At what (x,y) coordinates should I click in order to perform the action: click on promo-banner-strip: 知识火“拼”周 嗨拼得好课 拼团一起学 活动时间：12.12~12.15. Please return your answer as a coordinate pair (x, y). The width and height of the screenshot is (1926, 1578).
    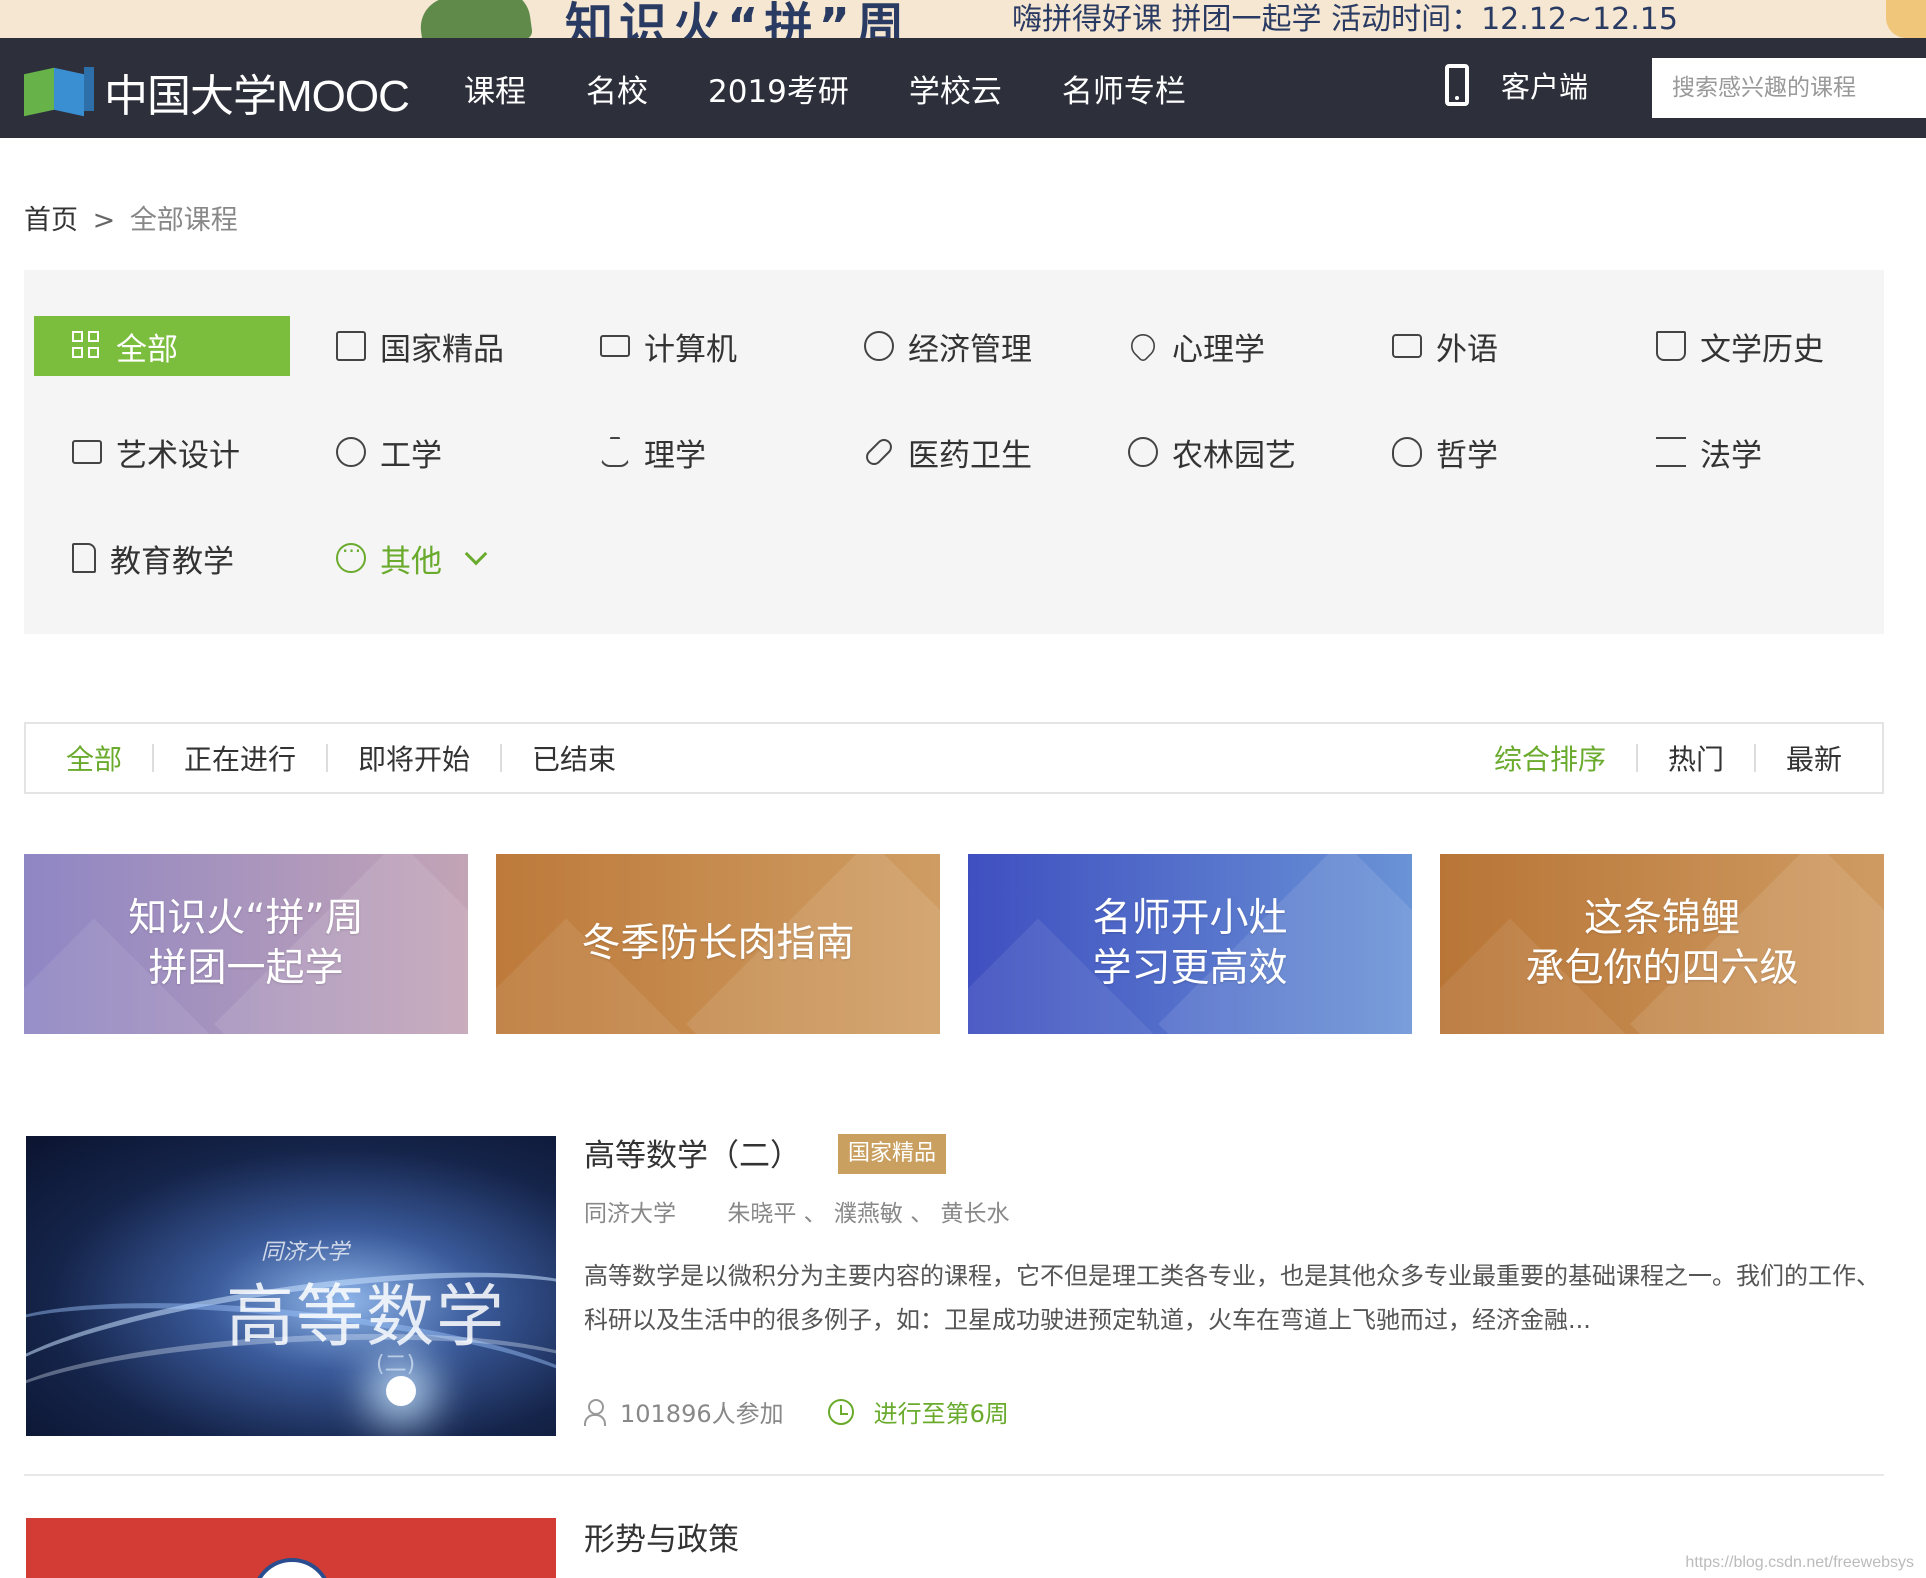
    Looking at the image, I should click on (963, 19).